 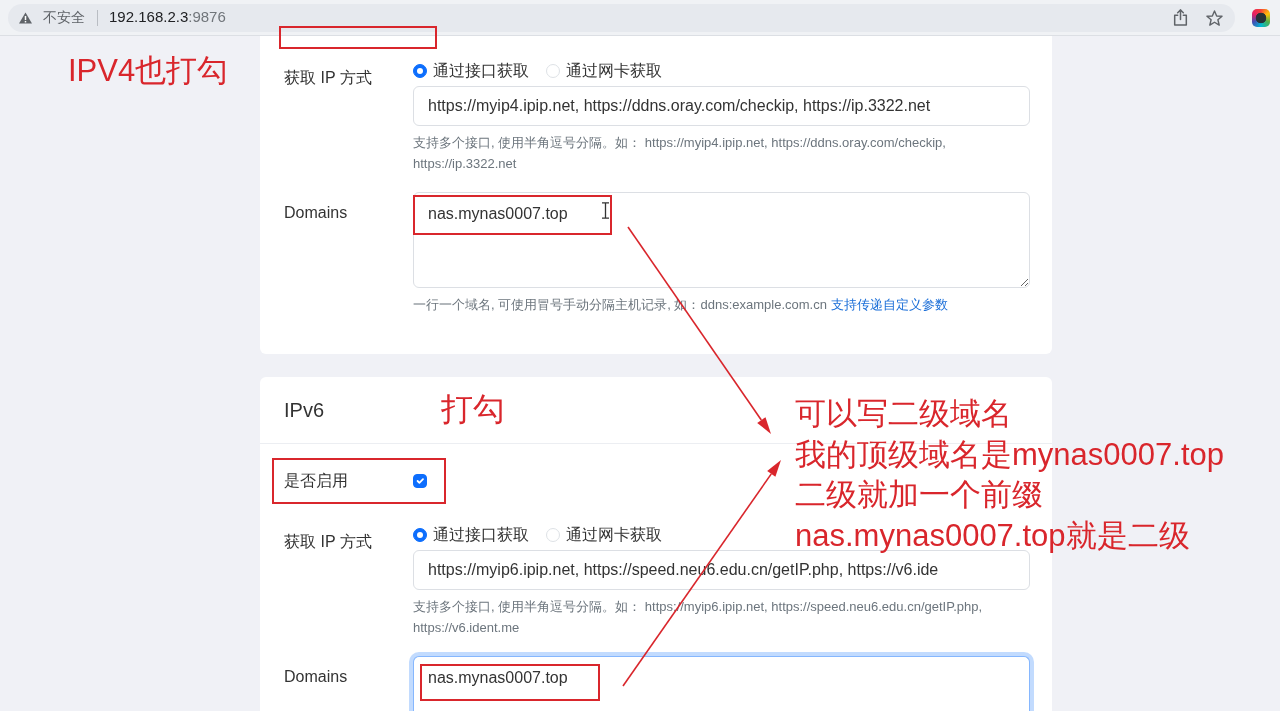 I want to click on star-icon, so click(x=1214, y=17).